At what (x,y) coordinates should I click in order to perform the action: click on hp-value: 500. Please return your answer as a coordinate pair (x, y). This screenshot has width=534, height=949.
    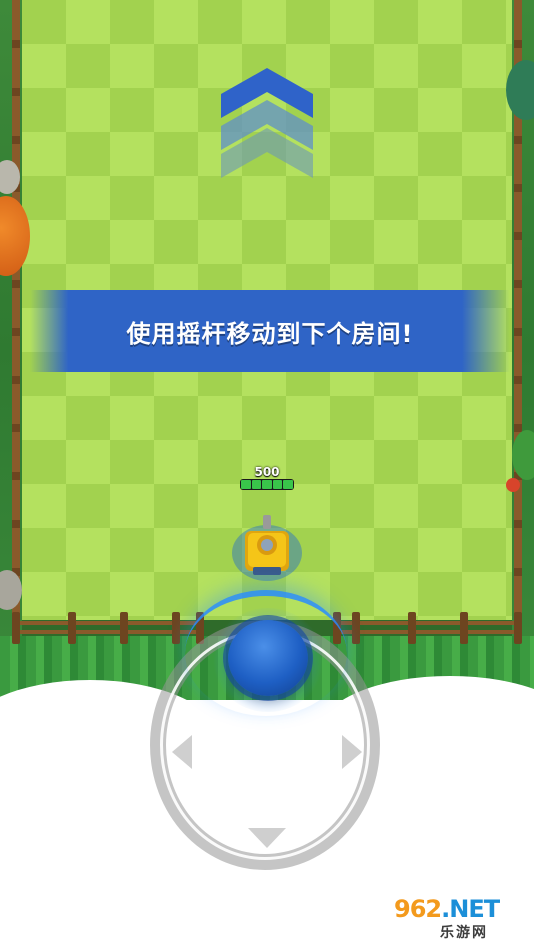
    Looking at the image, I should click on (267, 472).